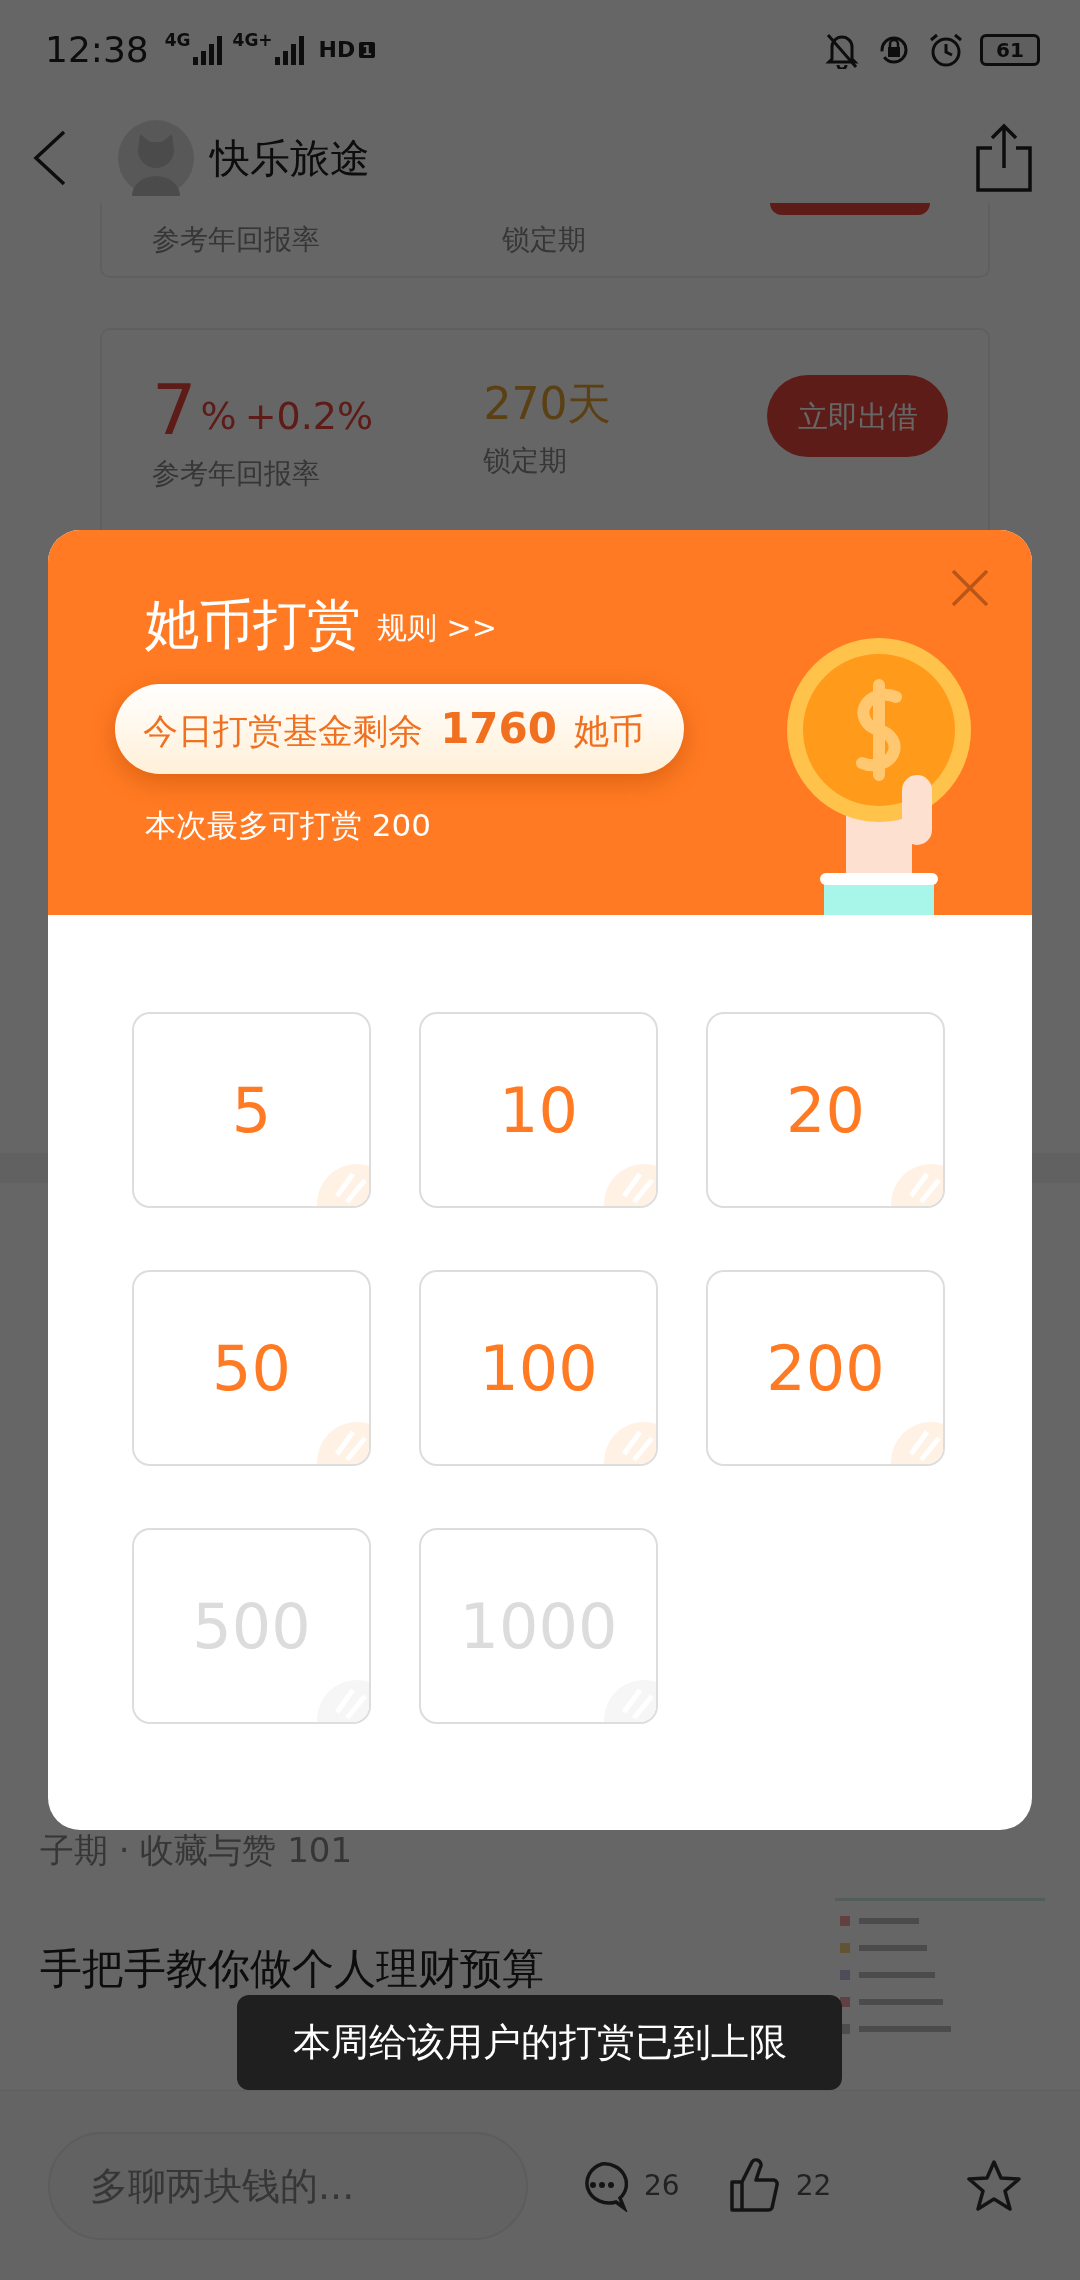 The image size is (1080, 2280). I want to click on network-label: 4G, so click(177, 40).